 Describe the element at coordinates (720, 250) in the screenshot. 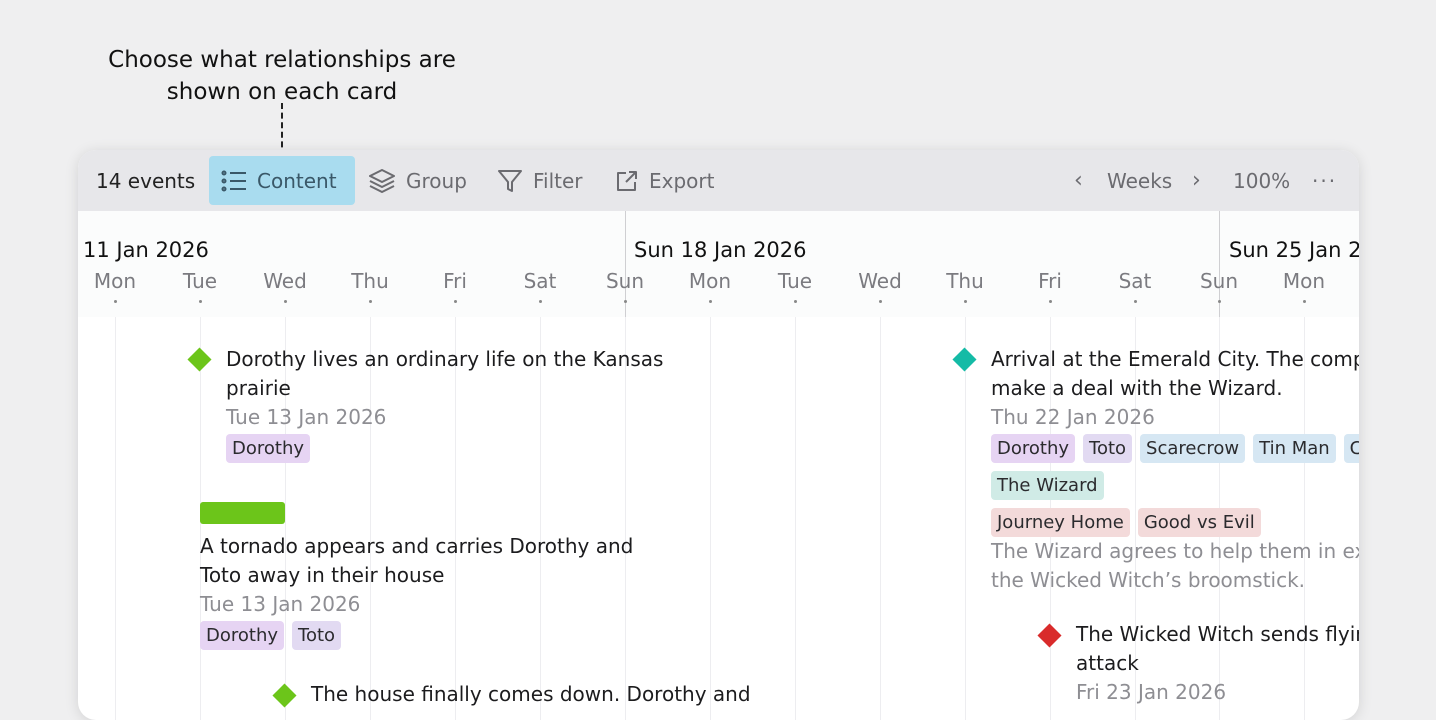

I see `week-label: Sun 18 Jan 2026` at that location.